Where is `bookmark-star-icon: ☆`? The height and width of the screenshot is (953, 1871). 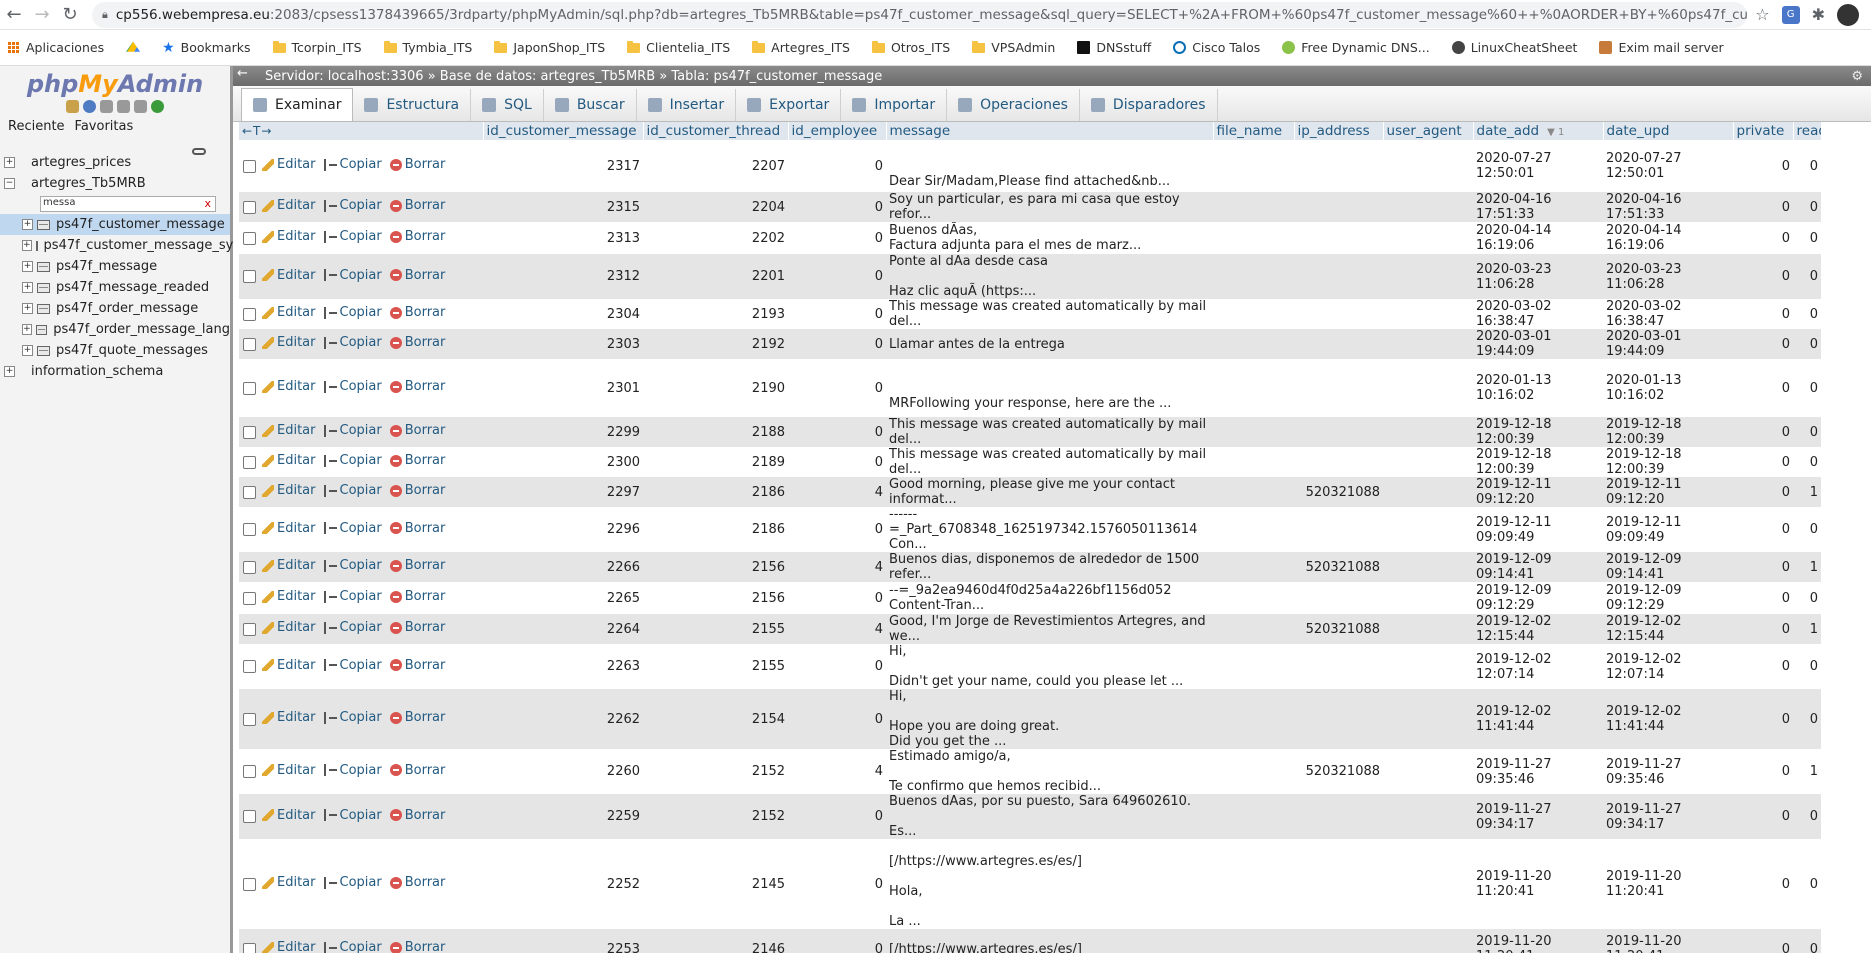
bookmark-star-icon: ☆ is located at coordinates (1762, 14).